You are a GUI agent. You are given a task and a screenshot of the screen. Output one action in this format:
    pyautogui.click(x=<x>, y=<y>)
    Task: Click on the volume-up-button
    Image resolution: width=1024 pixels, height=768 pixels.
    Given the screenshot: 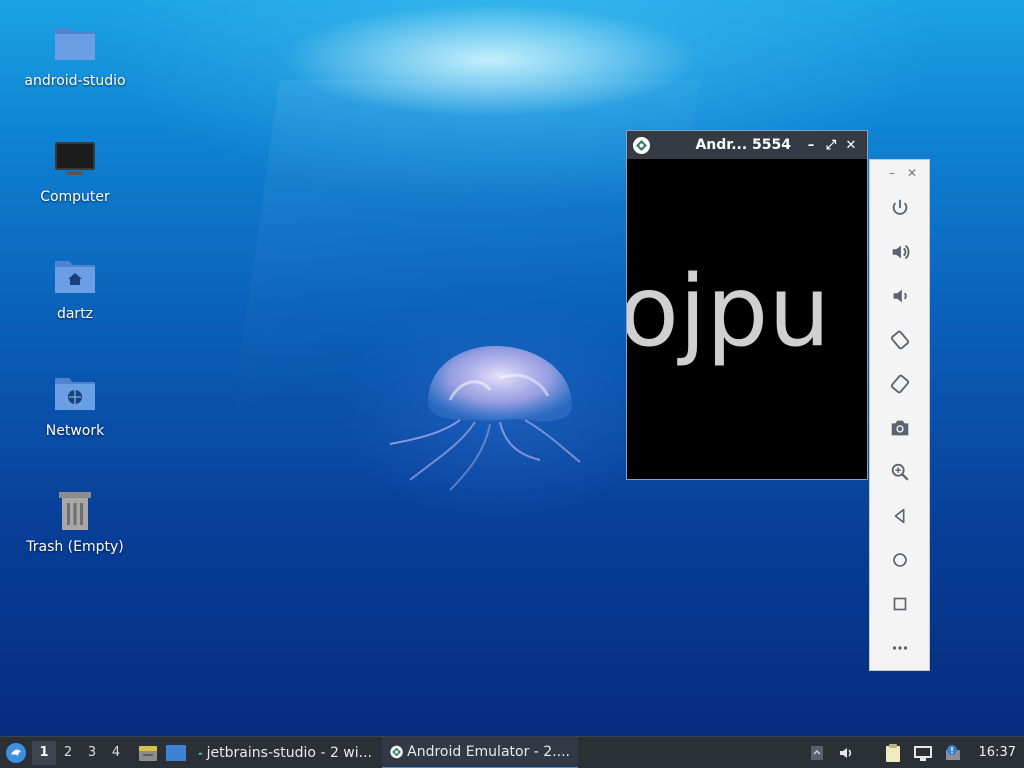 What is the action you would take?
    pyautogui.click(x=899, y=252)
    